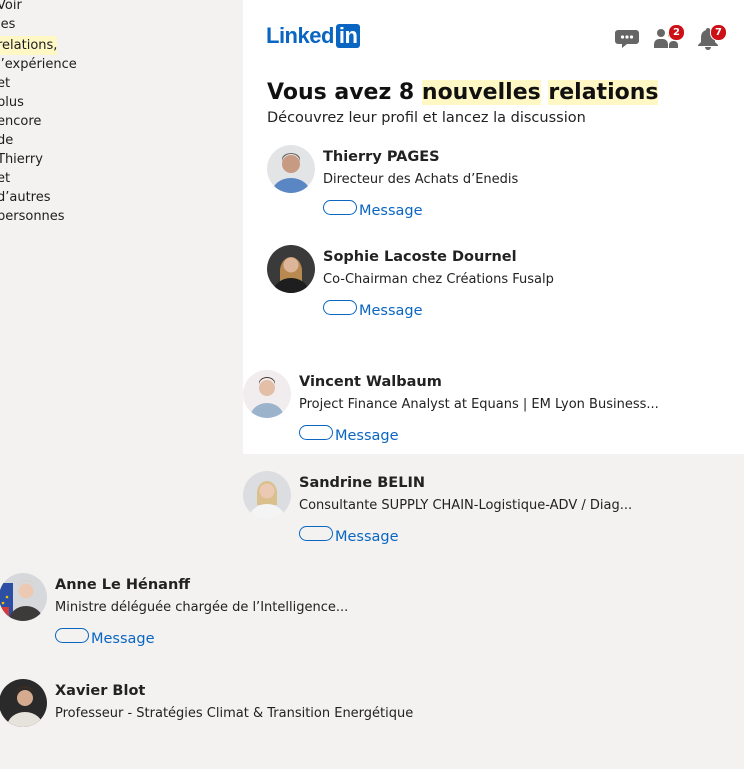 The height and width of the screenshot is (769, 744). Describe the element at coordinates (11, 6) in the screenshot. I see `preheader-word: Voir` at that location.